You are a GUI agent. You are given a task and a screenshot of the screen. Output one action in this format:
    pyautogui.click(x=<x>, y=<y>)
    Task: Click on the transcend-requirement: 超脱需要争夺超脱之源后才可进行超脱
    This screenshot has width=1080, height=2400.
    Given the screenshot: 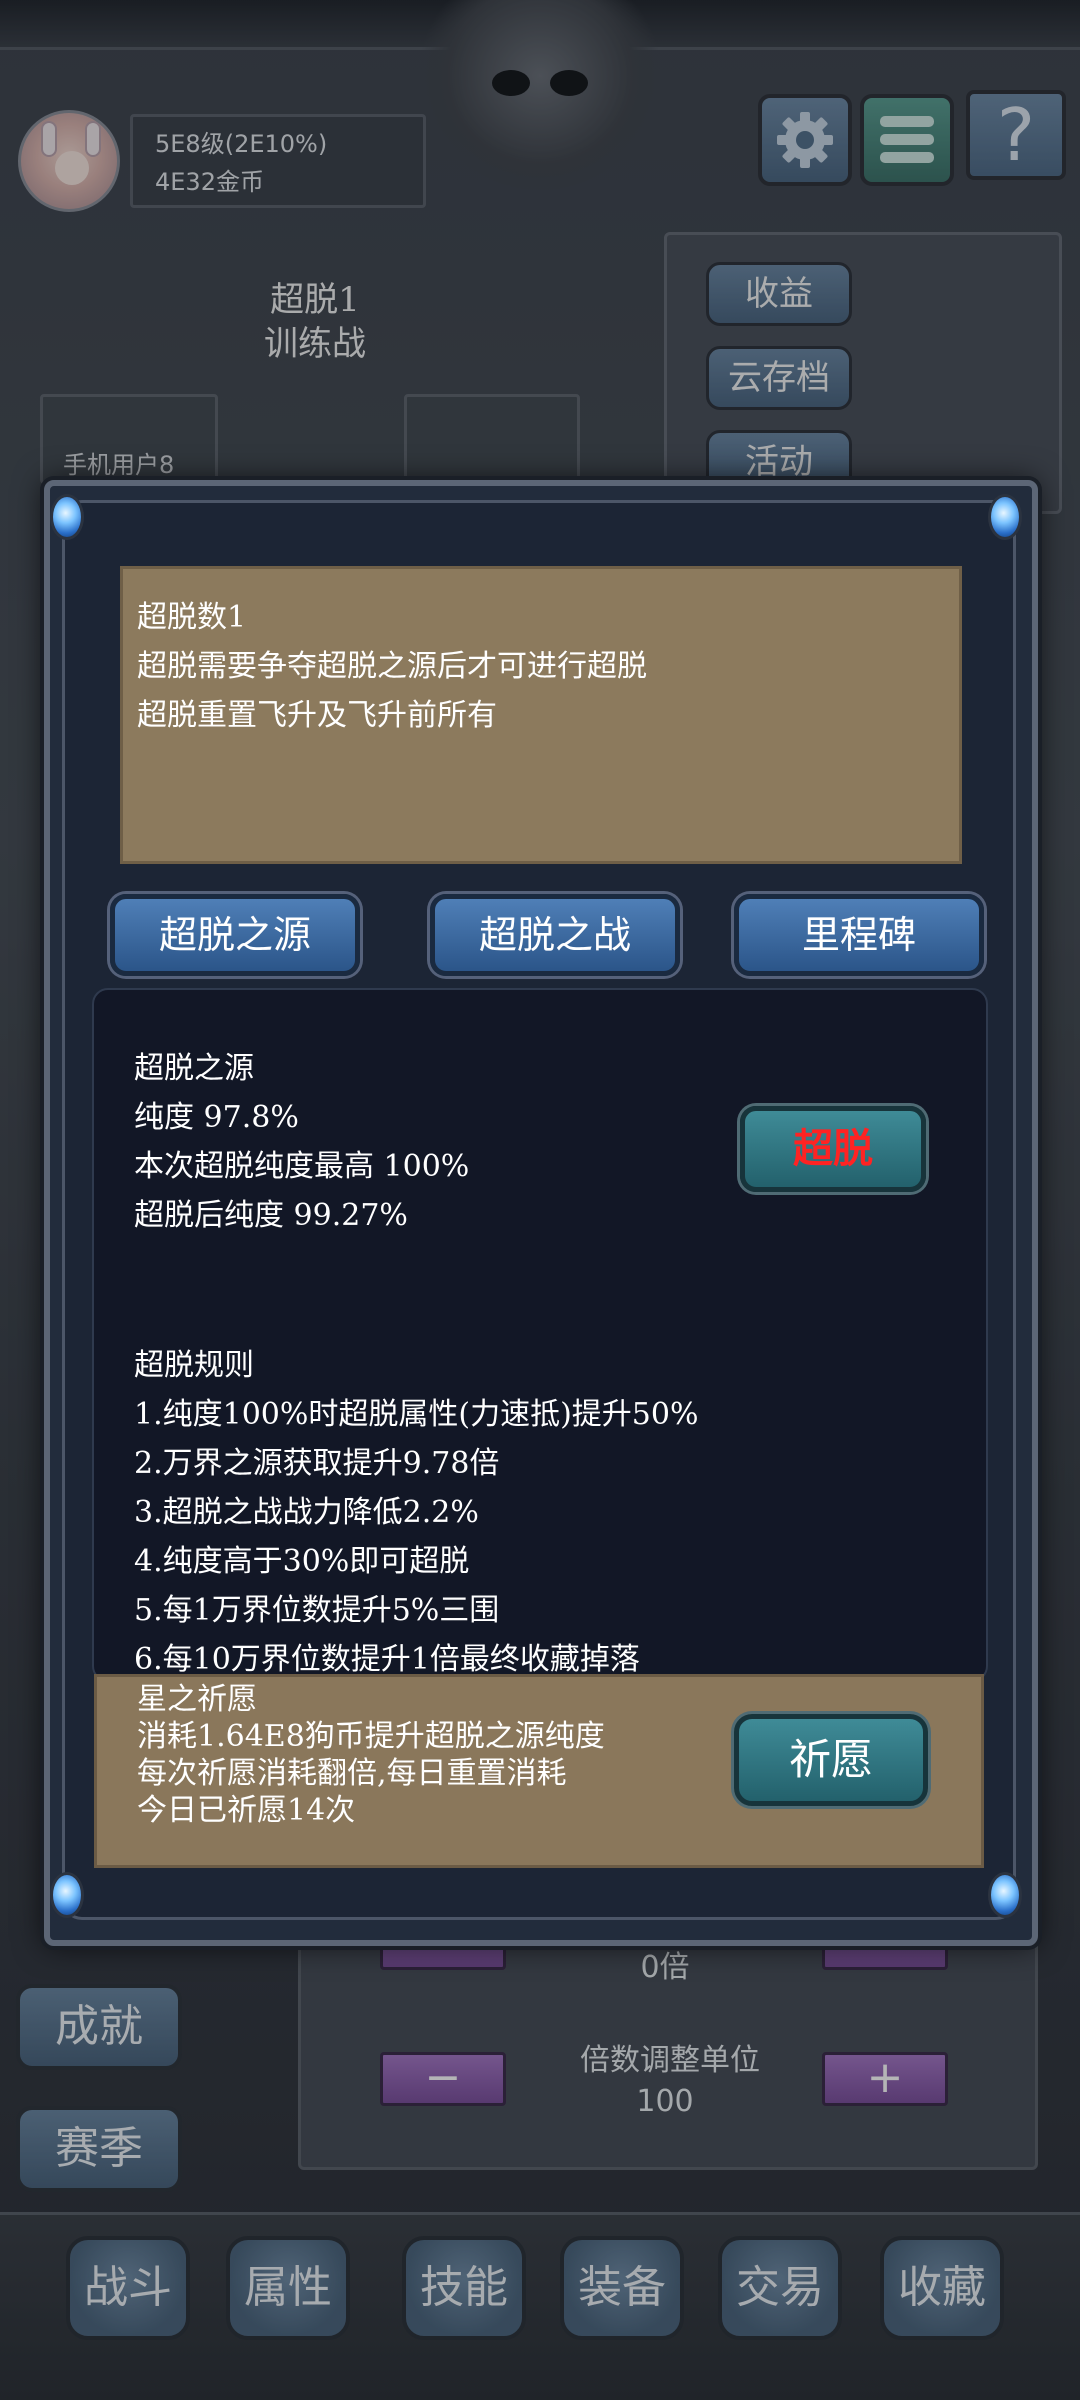 What is the action you would take?
    pyautogui.click(x=392, y=666)
    